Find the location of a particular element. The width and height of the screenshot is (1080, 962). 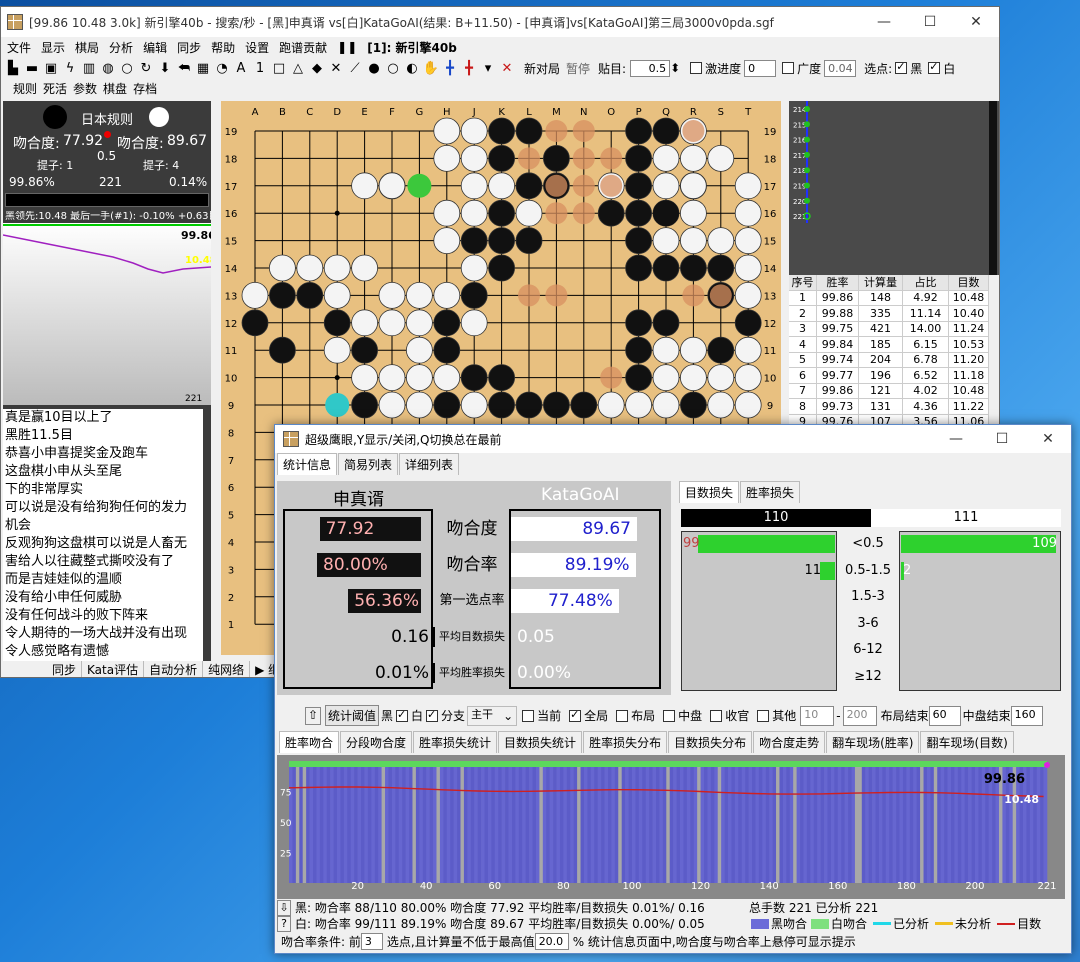

dialog-close-button: ✕ is located at coordinates (1048, 439).